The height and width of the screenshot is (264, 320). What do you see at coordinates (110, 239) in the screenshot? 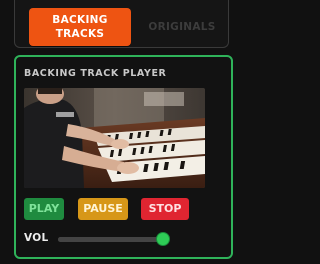
I see `volume-slider-fill` at bounding box center [110, 239].